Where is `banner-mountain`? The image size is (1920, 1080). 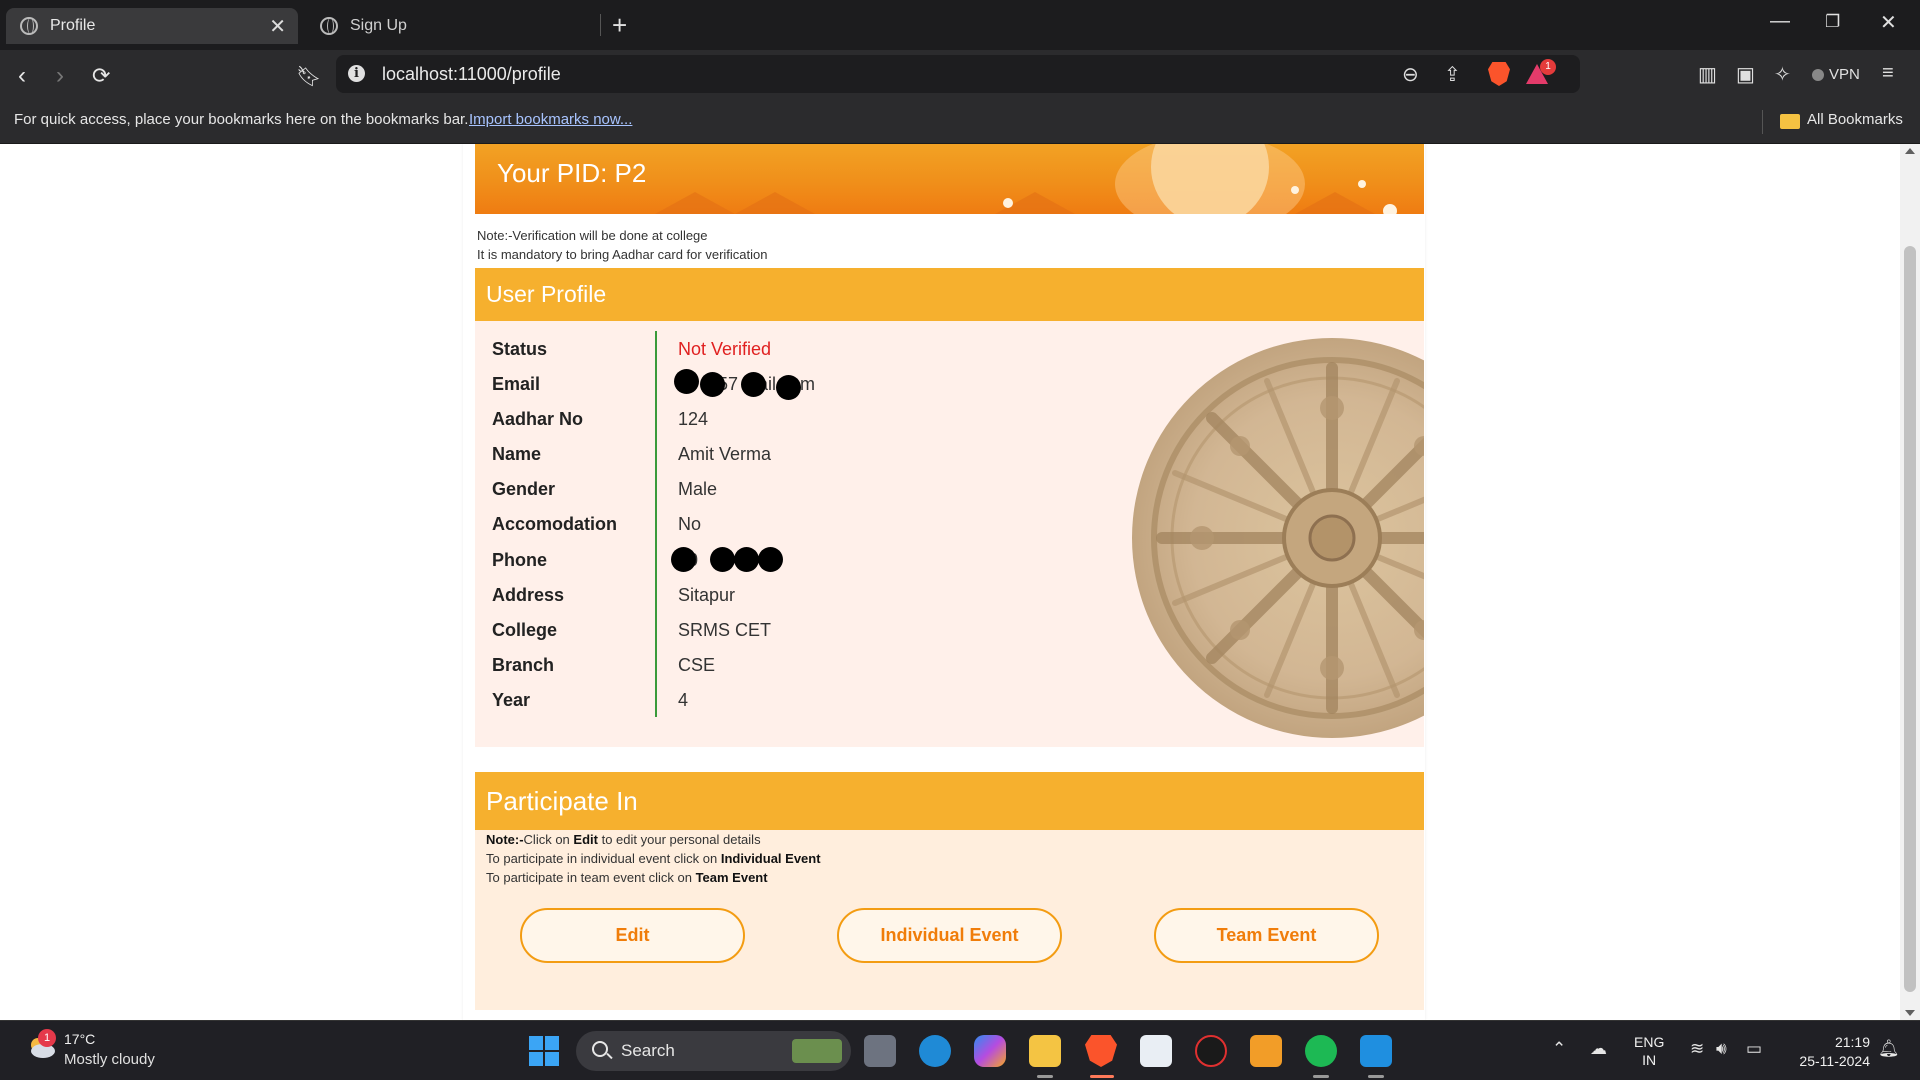
banner-mountain is located at coordinates (695, 203).